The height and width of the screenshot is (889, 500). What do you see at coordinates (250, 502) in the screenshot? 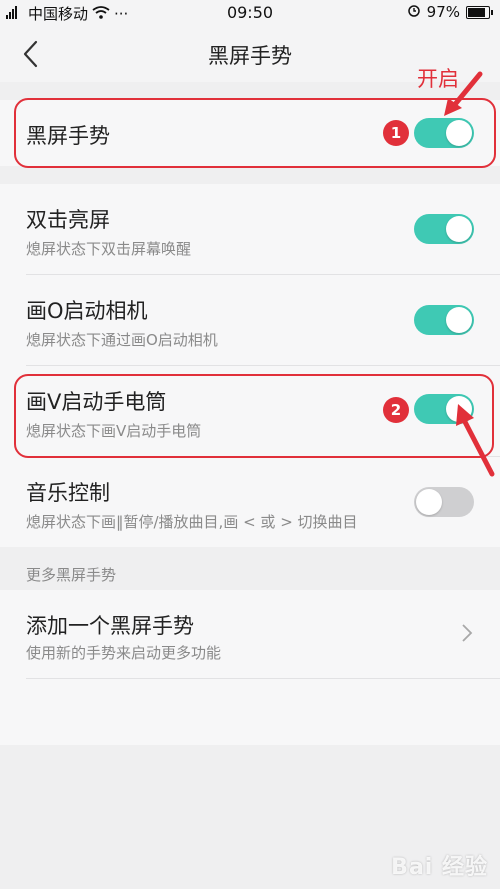
I see `gesture-row-music: 音乐控制 熄屏状态下画‖暂停/播放曲目,画 < 或 > 切换曲目` at bounding box center [250, 502].